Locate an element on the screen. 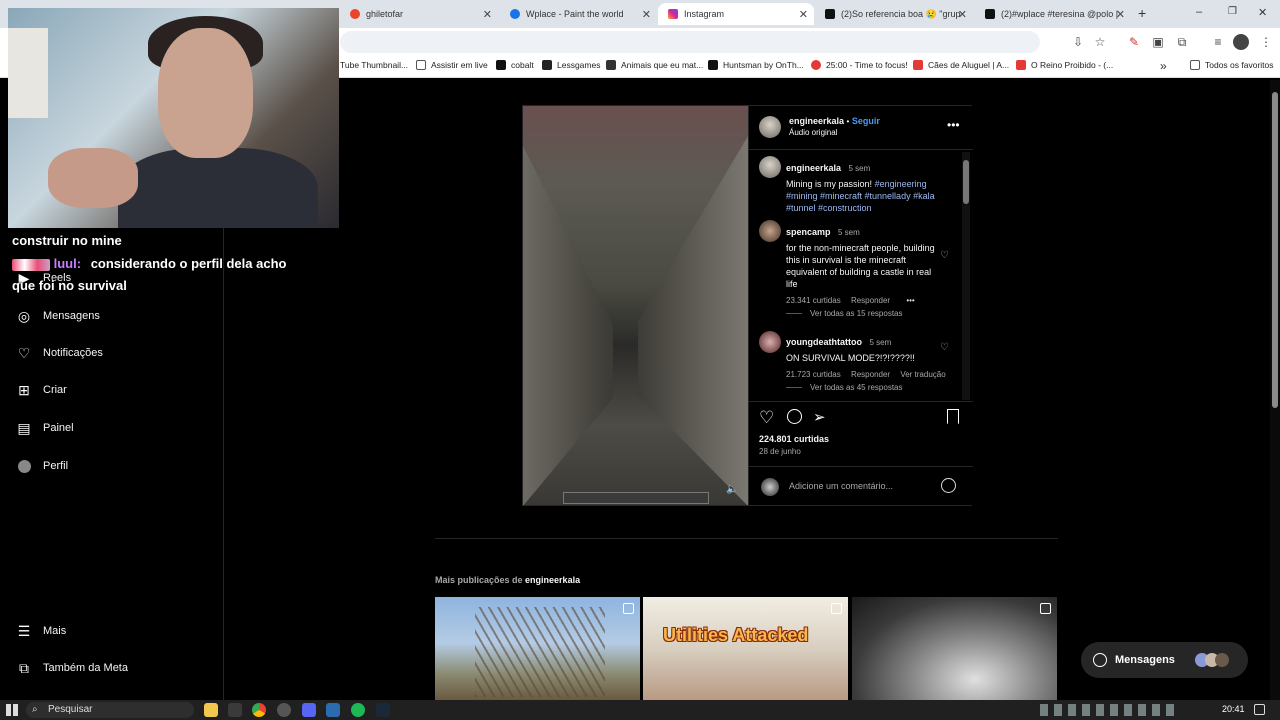 The image size is (1280, 720). sidebar-item-mais: ☰ Mais is located at coordinates (41, 631).